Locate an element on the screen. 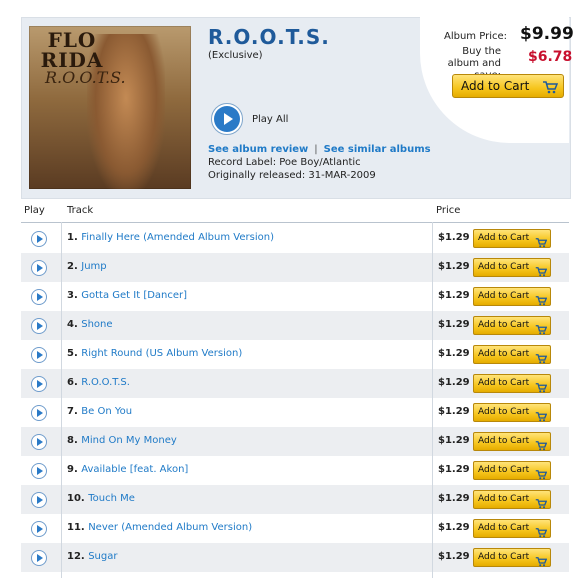 The image size is (581, 578). album-add-to-cart-label: Add to Cart is located at coordinates (495, 86).